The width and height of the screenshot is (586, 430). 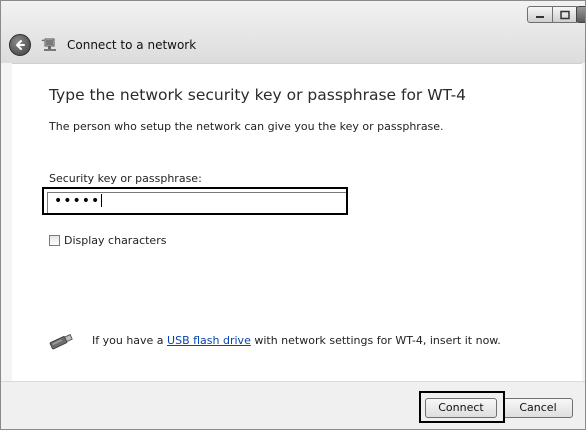 What do you see at coordinates (462, 407) in the screenshot?
I see `connect-button-highlight` at bounding box center [462, 407].